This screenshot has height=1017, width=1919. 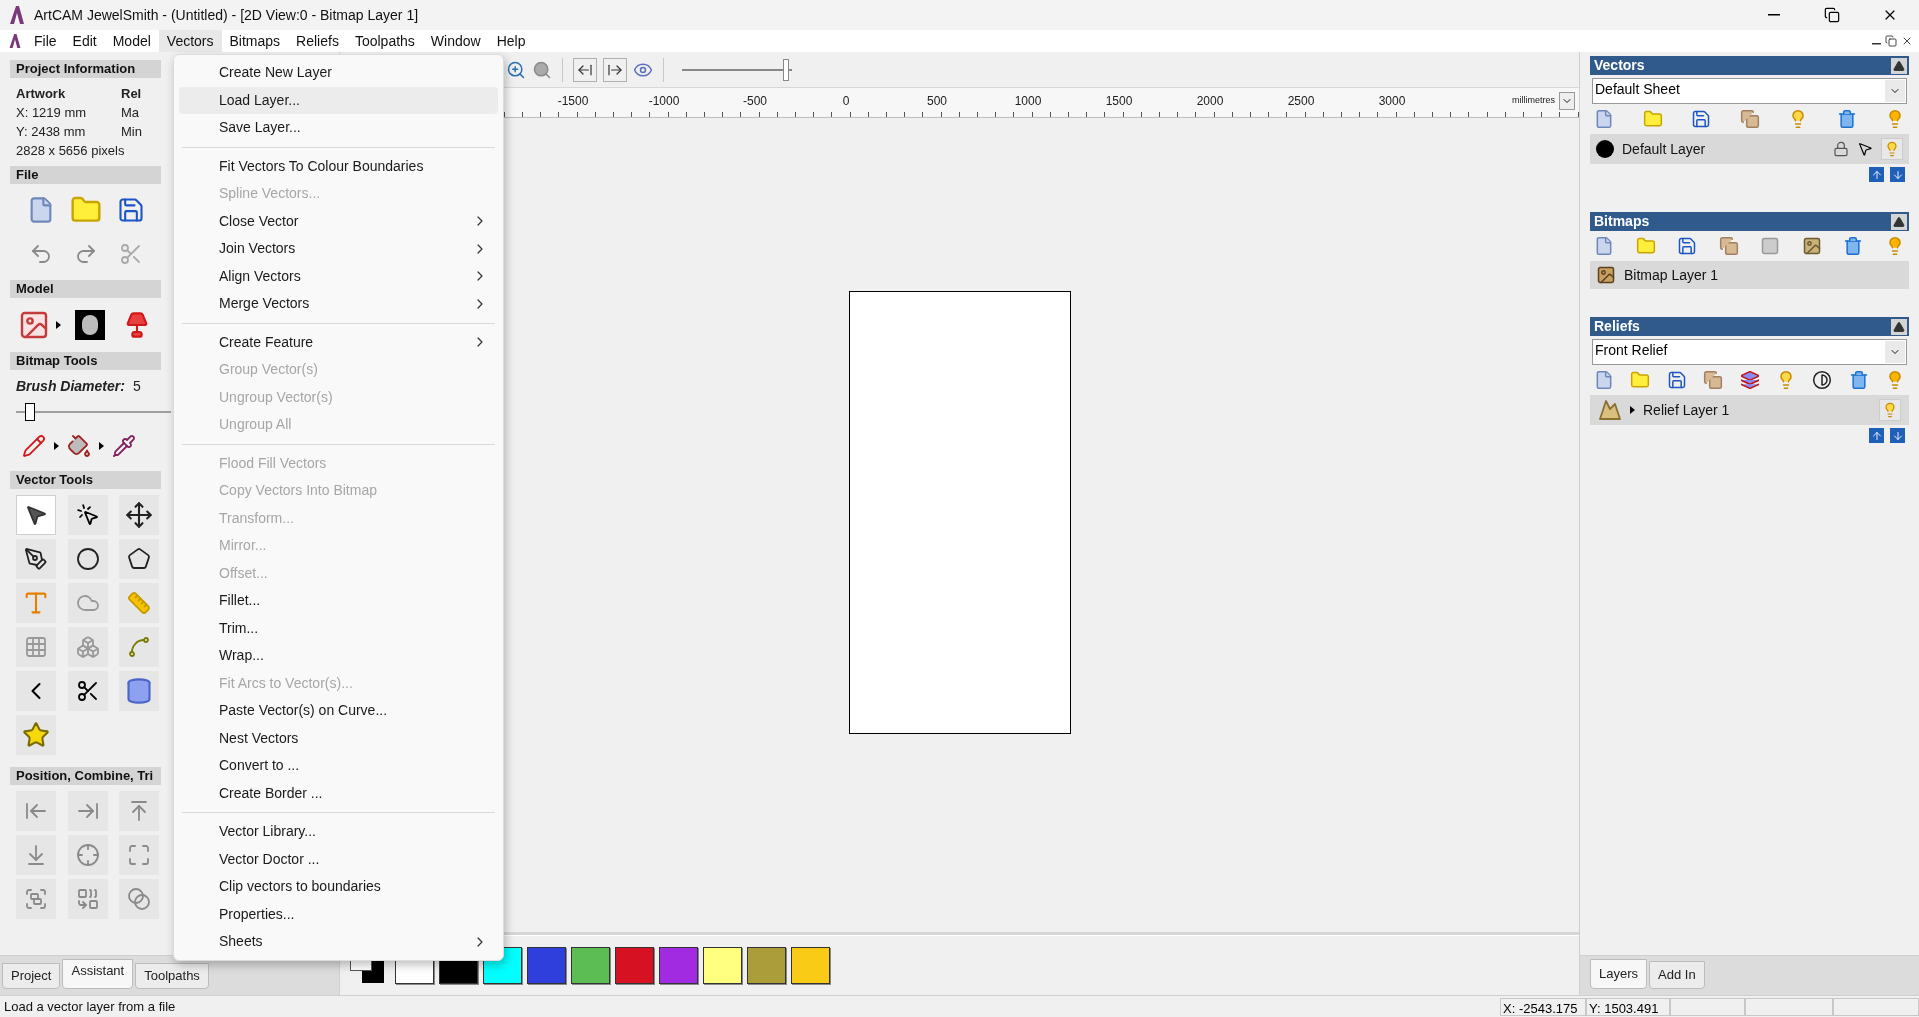 I want to click on restore-icon, so click(x=1891, y=41).